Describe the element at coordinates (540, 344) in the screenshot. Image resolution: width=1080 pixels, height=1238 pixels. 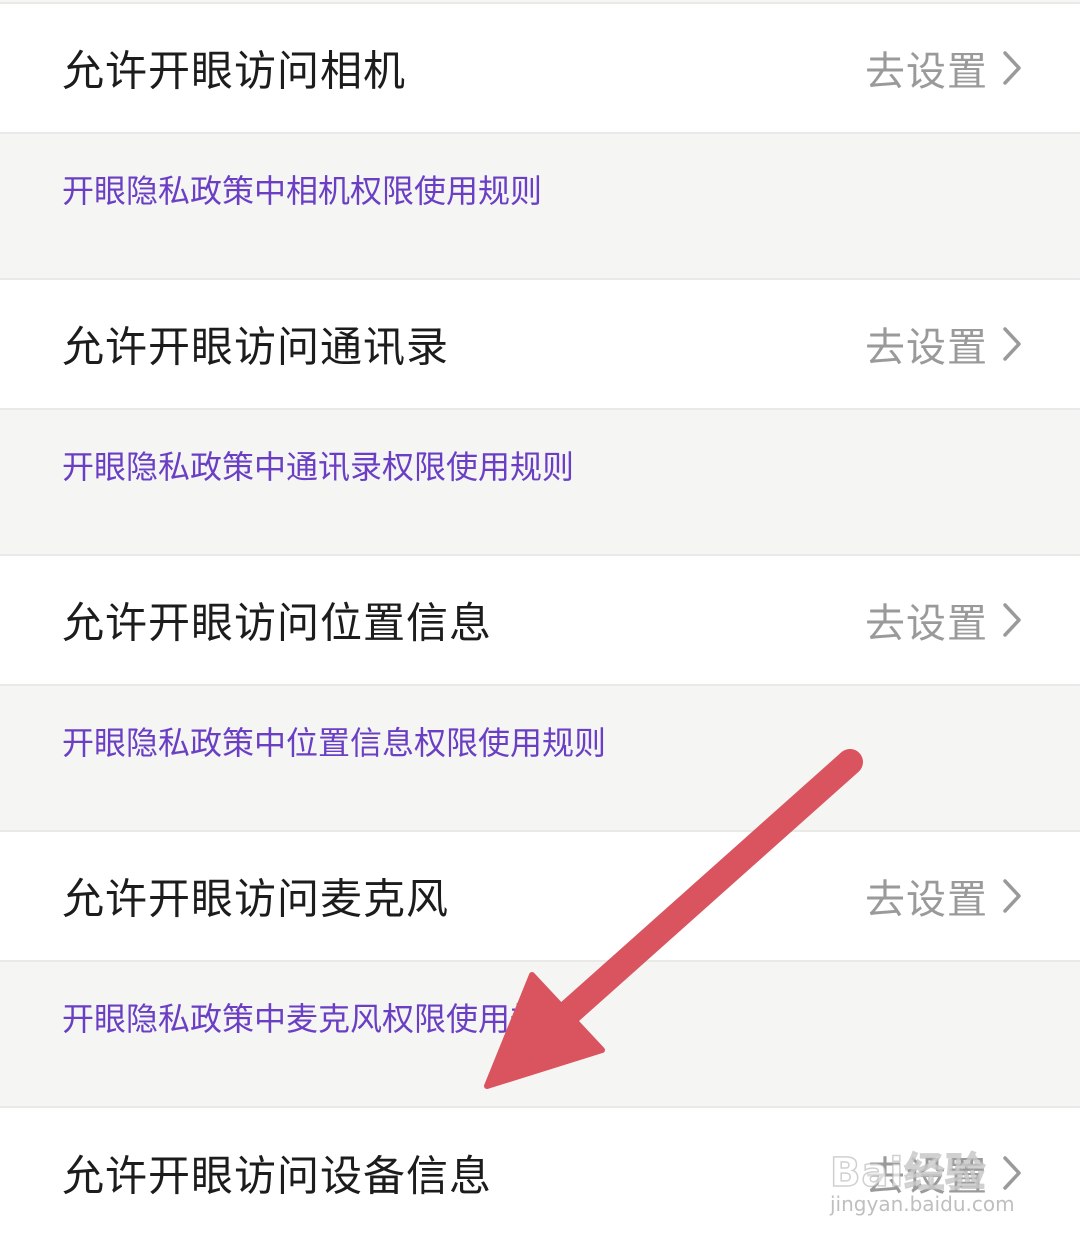
I see `setting-row-contacts: 允许开眼访问通讯录 去设置` at that location.